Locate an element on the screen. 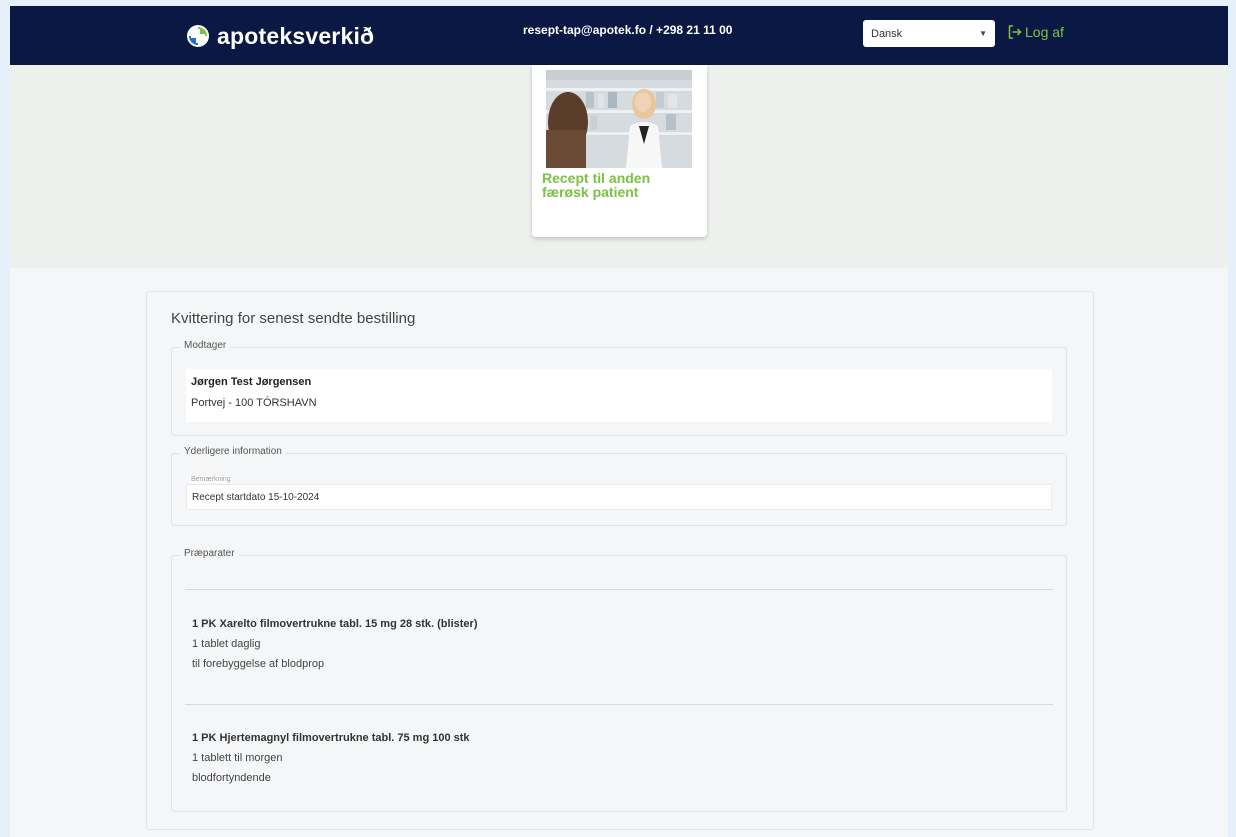 The width and height of the screenshot is (1236, 837). additional-info-legend: Yderligere information is located at coordinates (233, 451).